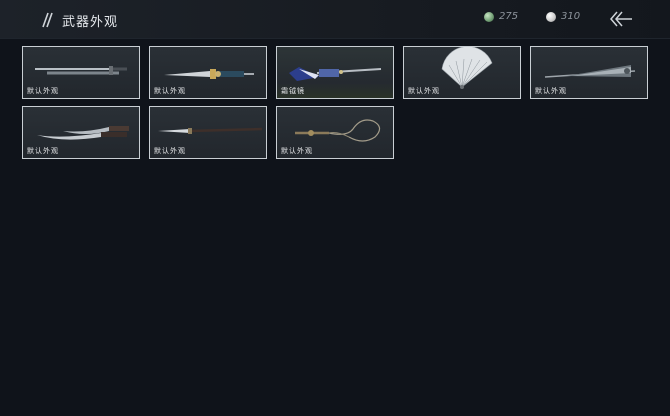  What do you see at coordinates (589, 72) in the screenshot?
I see `skin-card-umbrella: 默认外观` at bounding box center [589, 72].